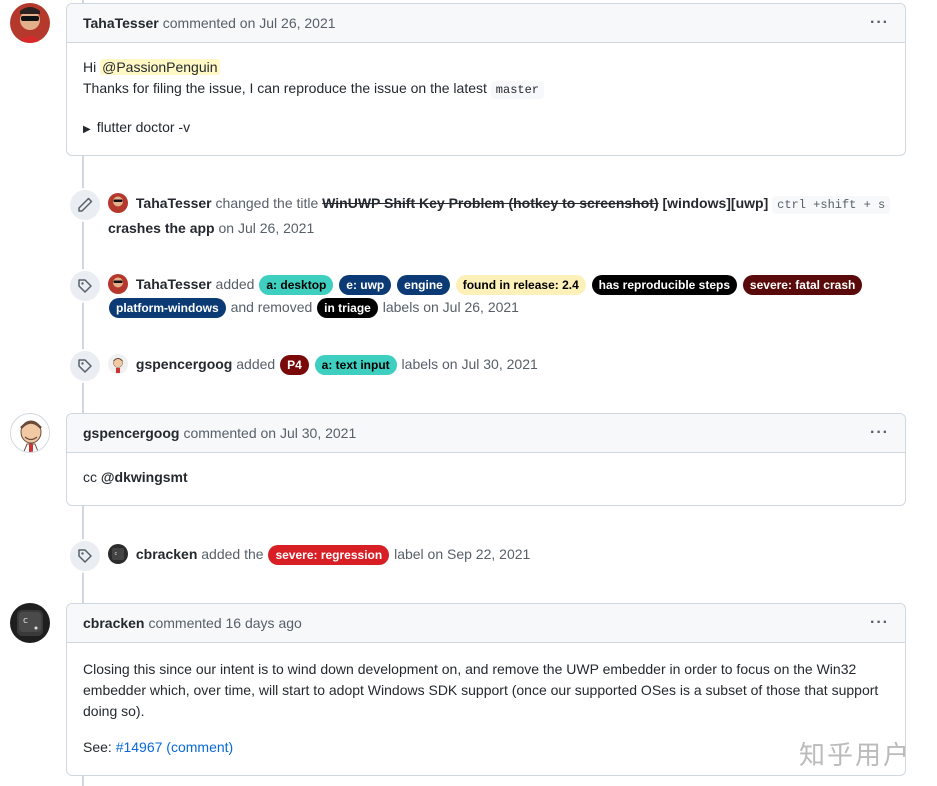  Describe the element at coordinates (462, 554) in the screenshot. I see `event-time: label on Sep 22, 2021` at that location.